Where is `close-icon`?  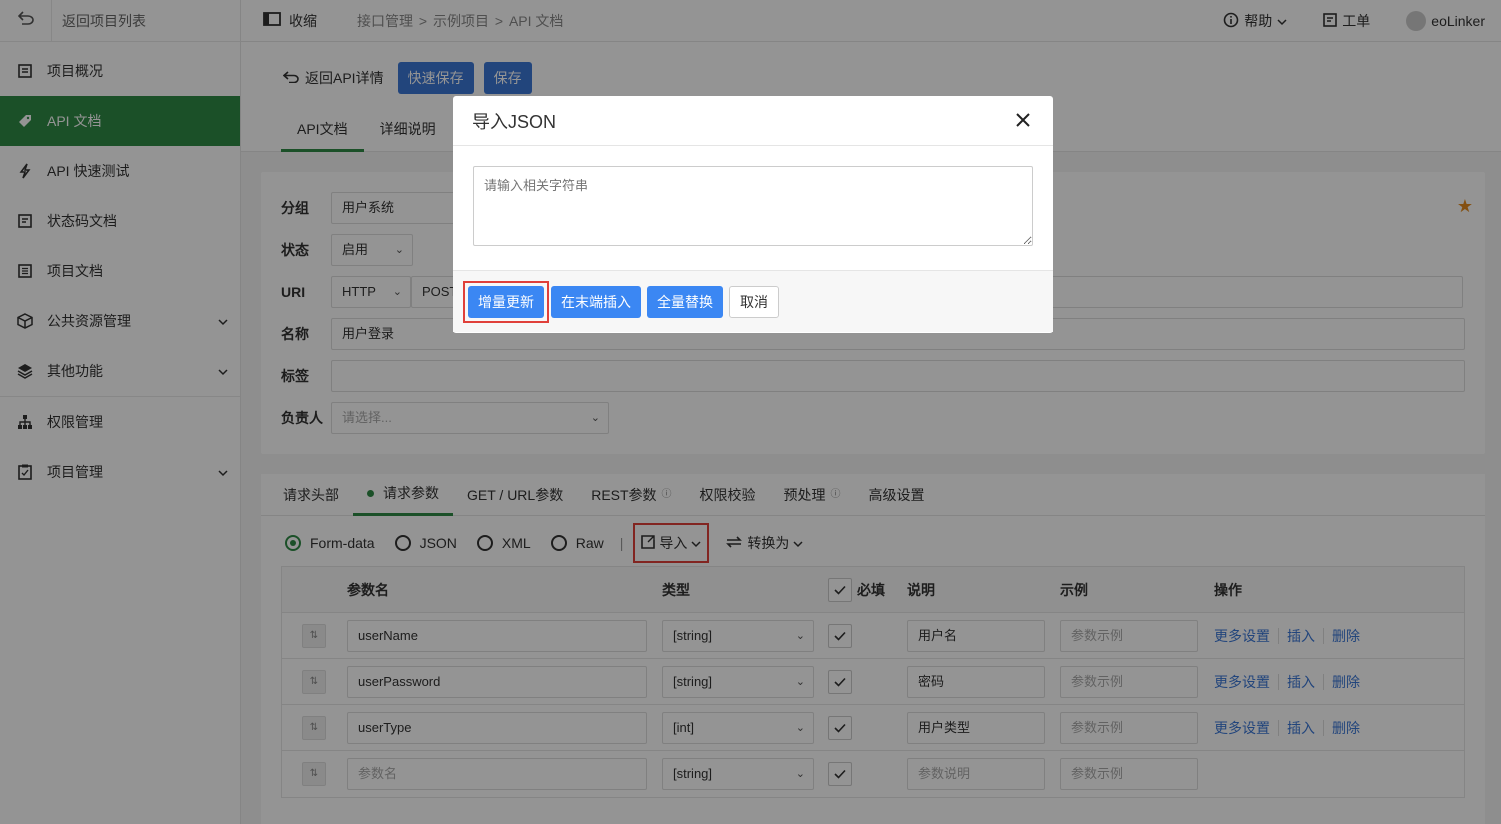 close-icon is located at coordinates (1023, 120).